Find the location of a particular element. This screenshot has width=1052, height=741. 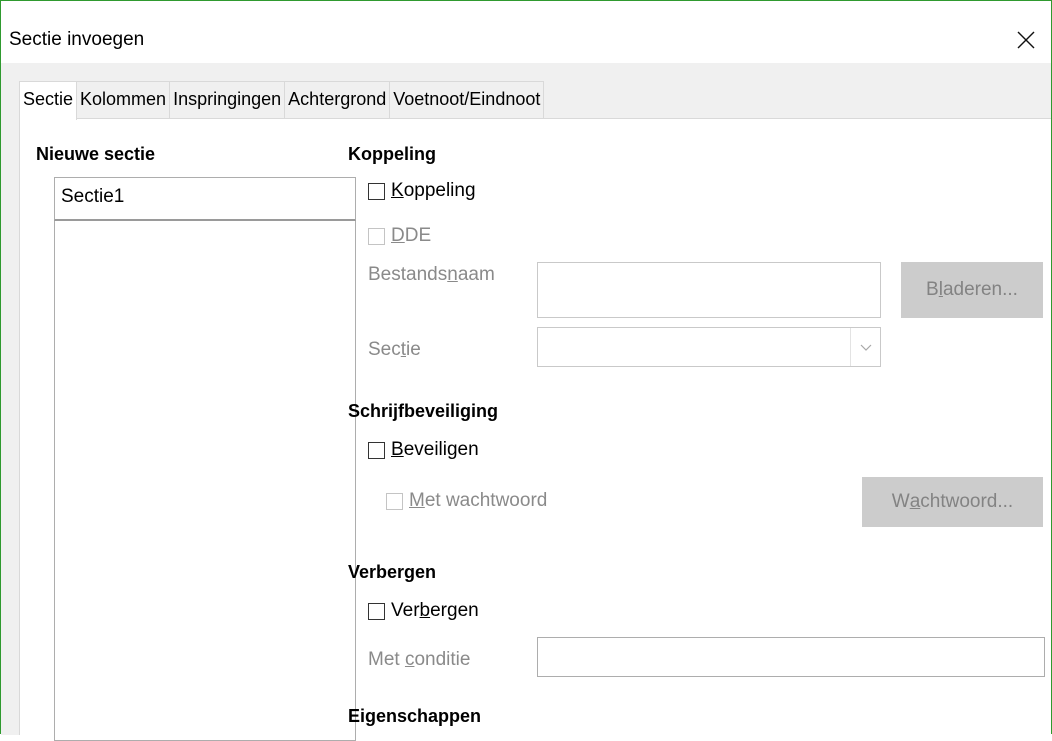

section-dropdown is located at coordinates (709, 347).